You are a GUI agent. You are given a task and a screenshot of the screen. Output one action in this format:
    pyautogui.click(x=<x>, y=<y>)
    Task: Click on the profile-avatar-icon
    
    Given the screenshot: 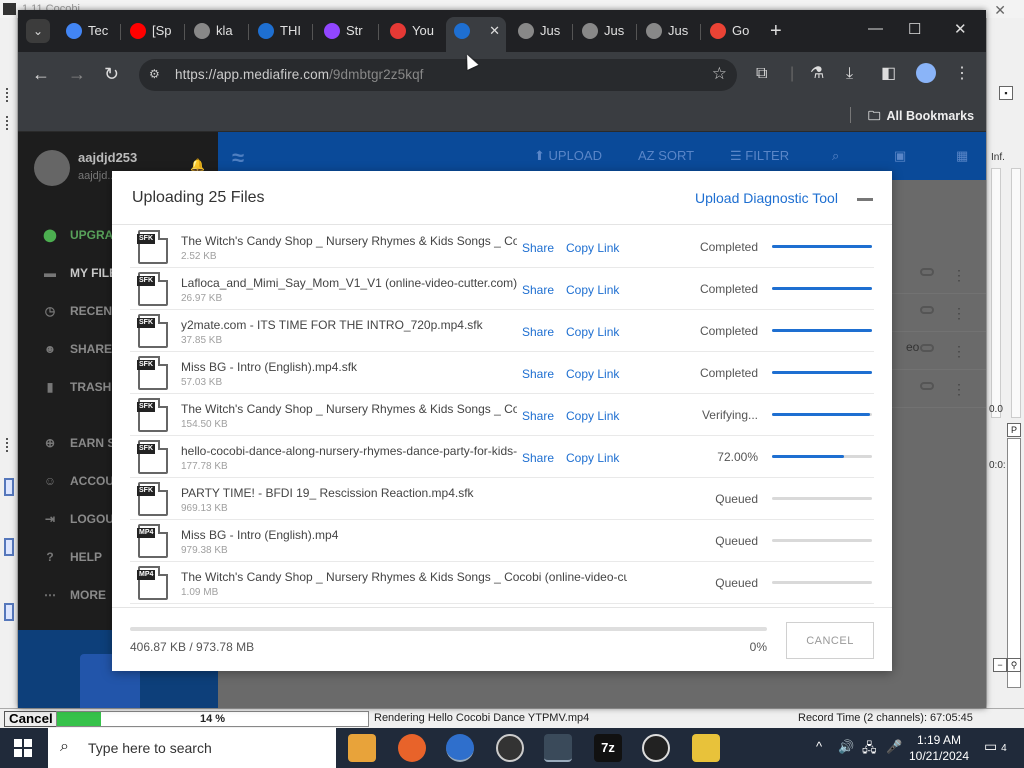 What is the action you would take?
    pyautogui.click(x=926, y=73)
    